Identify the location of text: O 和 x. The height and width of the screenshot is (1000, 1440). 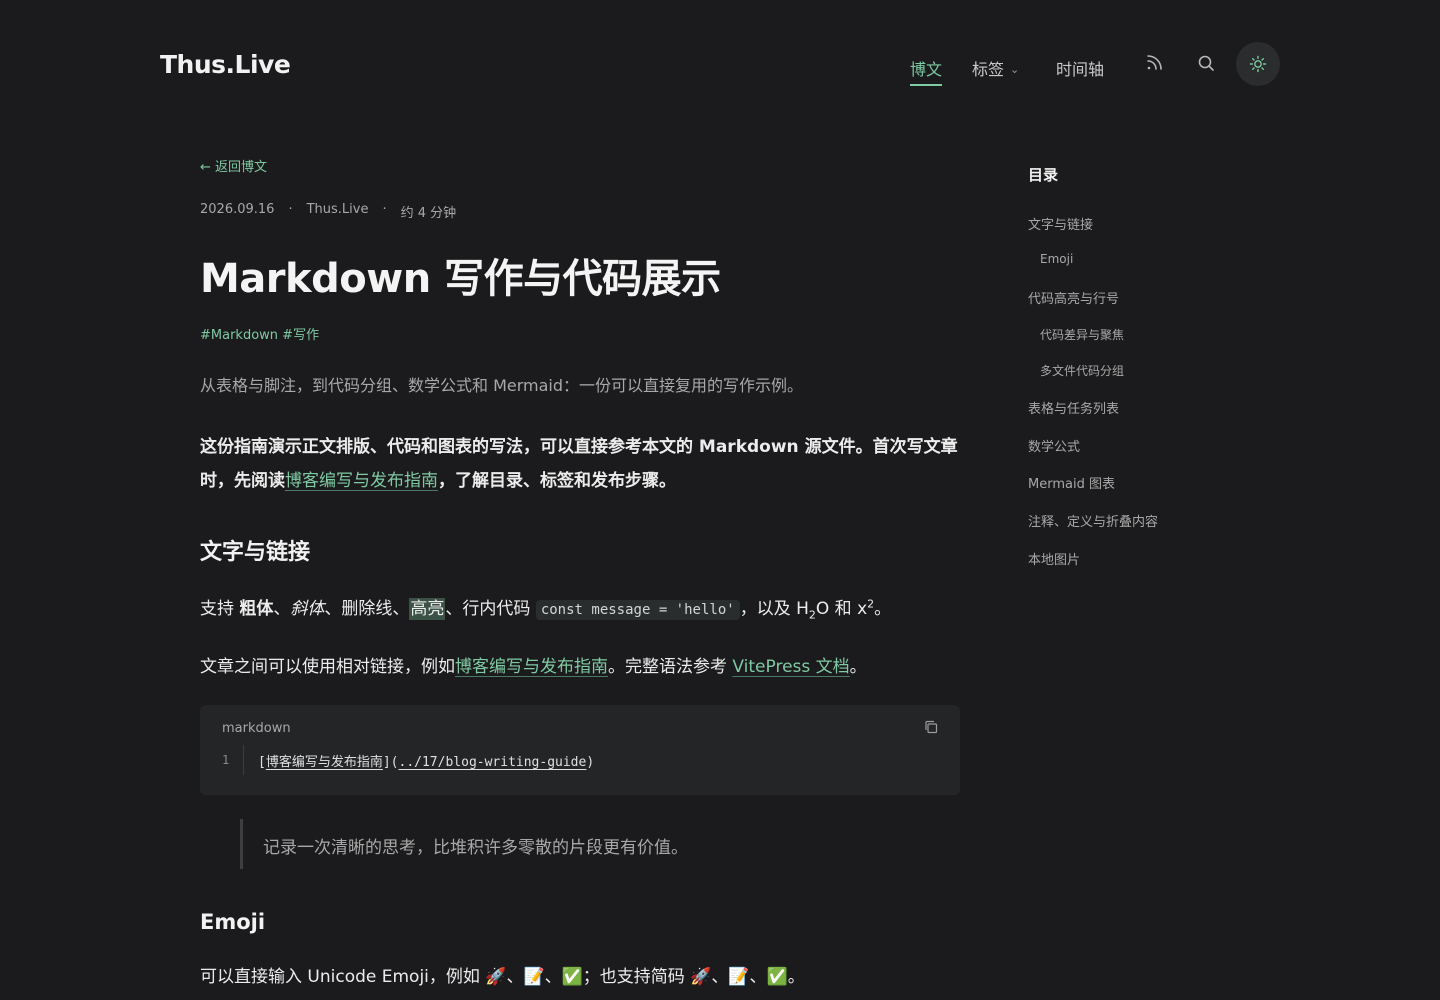
(841, 609).